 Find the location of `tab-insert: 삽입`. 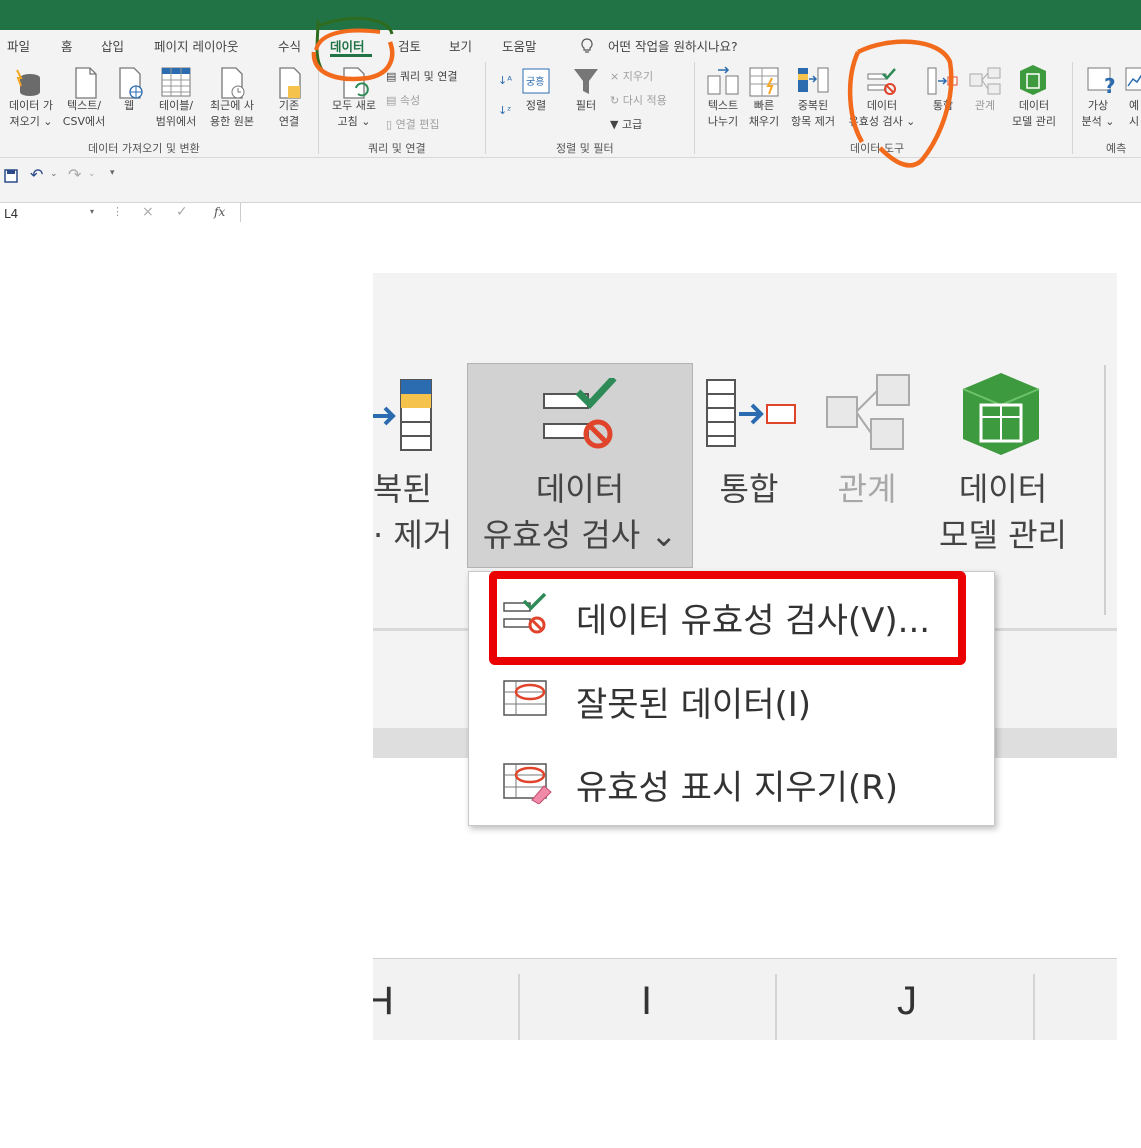

tab-insert: 삽입 is located at coordinates (112, 45).